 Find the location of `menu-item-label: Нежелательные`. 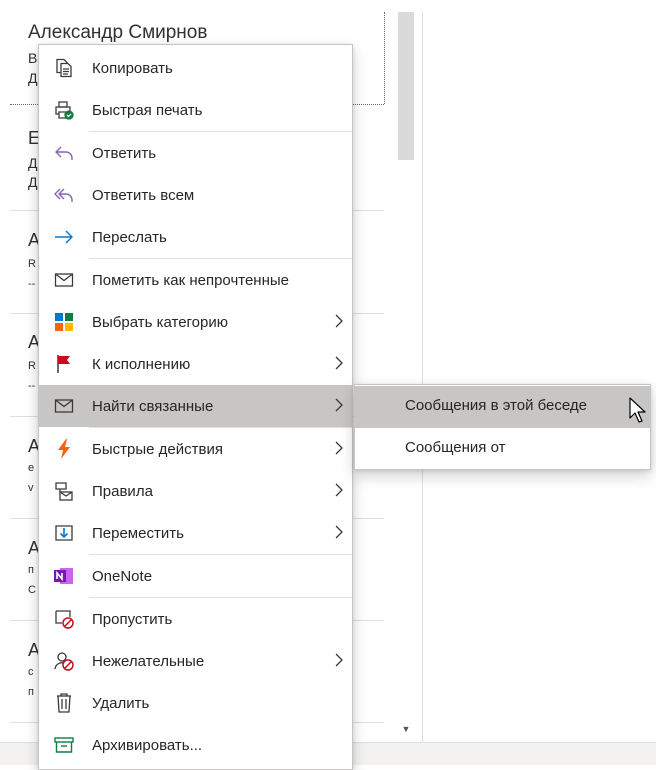

menu-item-label: Нежелательные is located at coordinates (148, 661).